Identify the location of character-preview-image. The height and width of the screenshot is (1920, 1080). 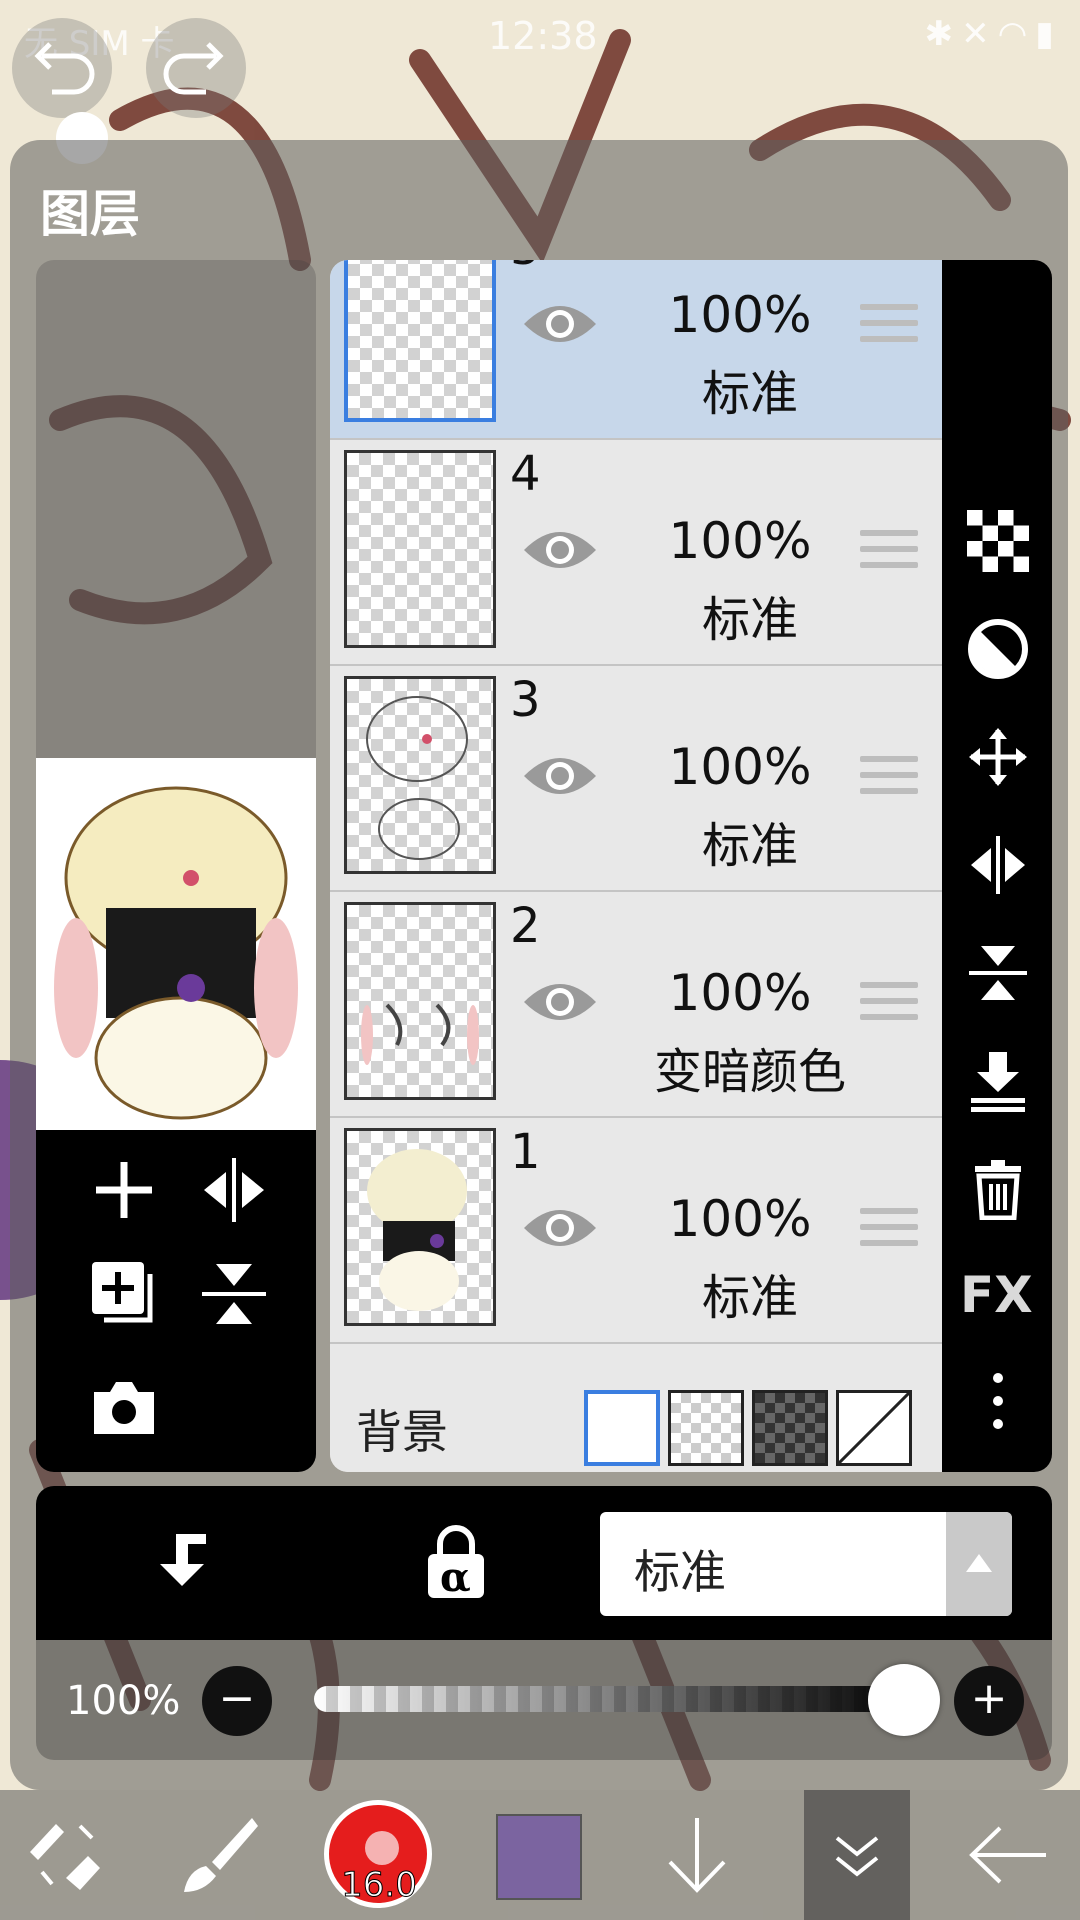
(176, 953).